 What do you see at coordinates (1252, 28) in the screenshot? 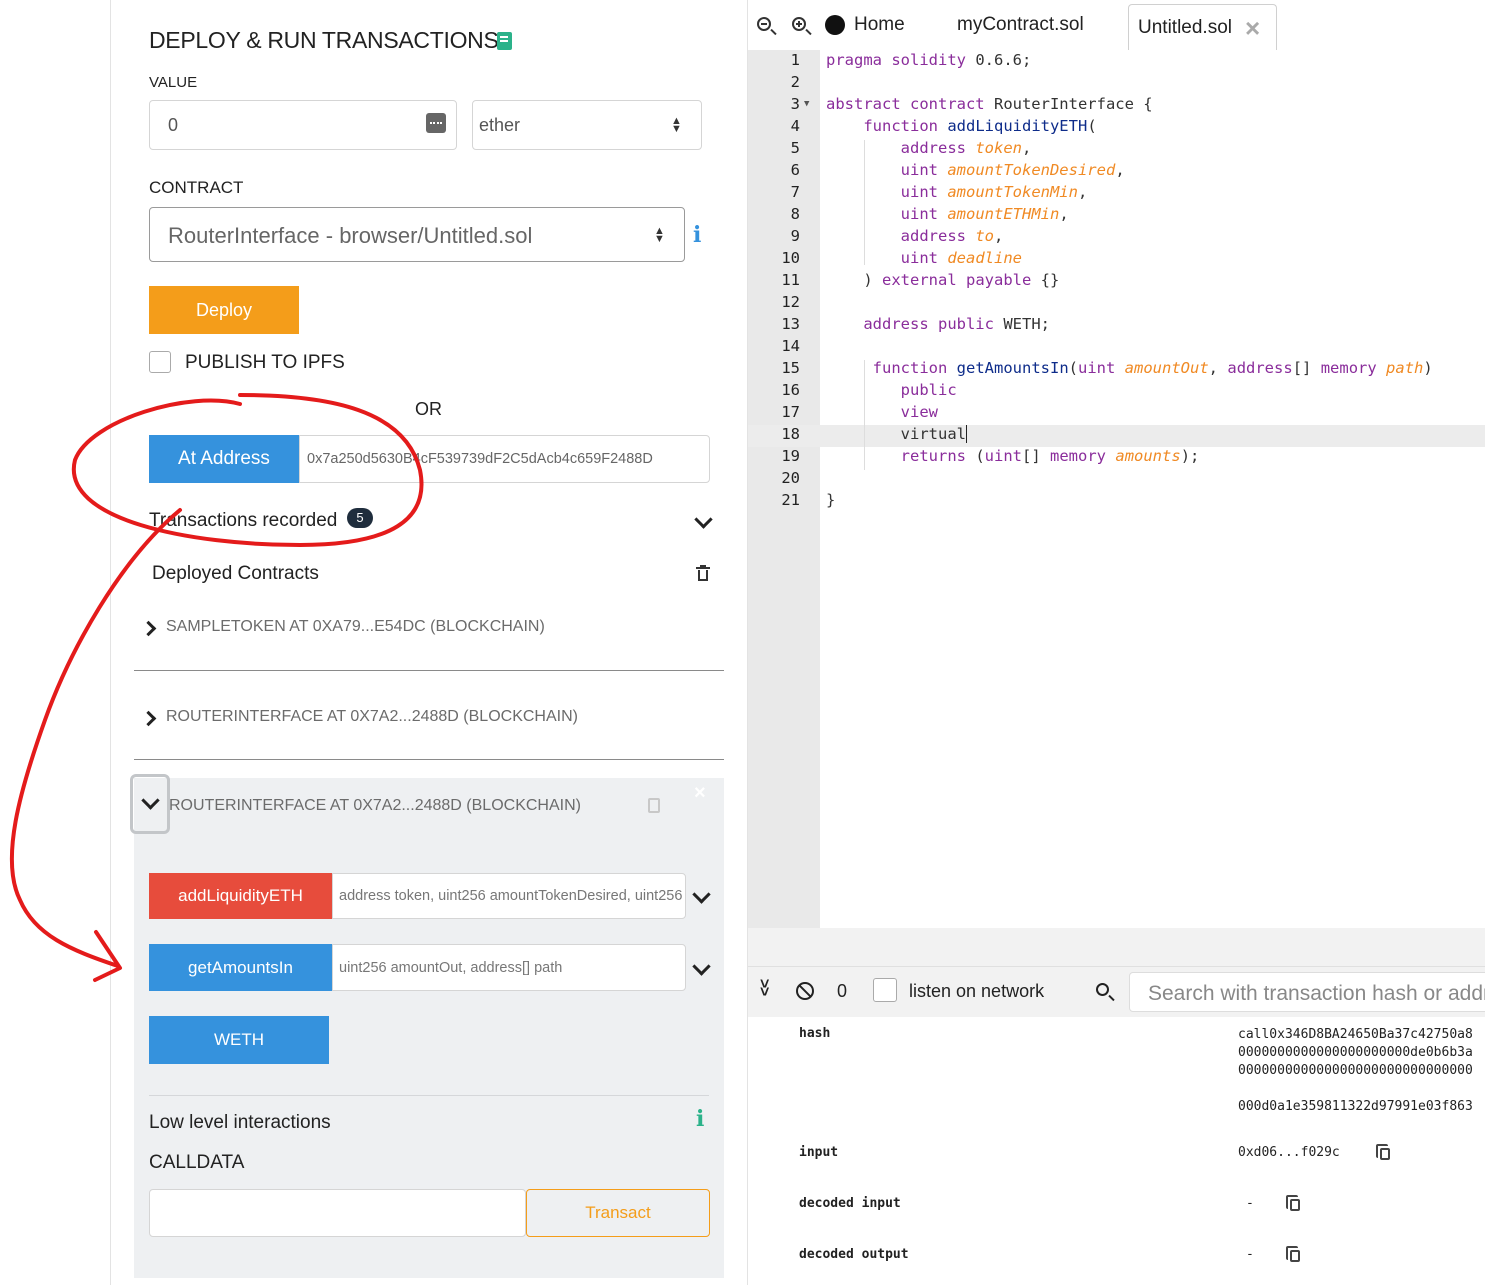
I see `close-tab-icon: ×` at bounding box center [1252, 28].